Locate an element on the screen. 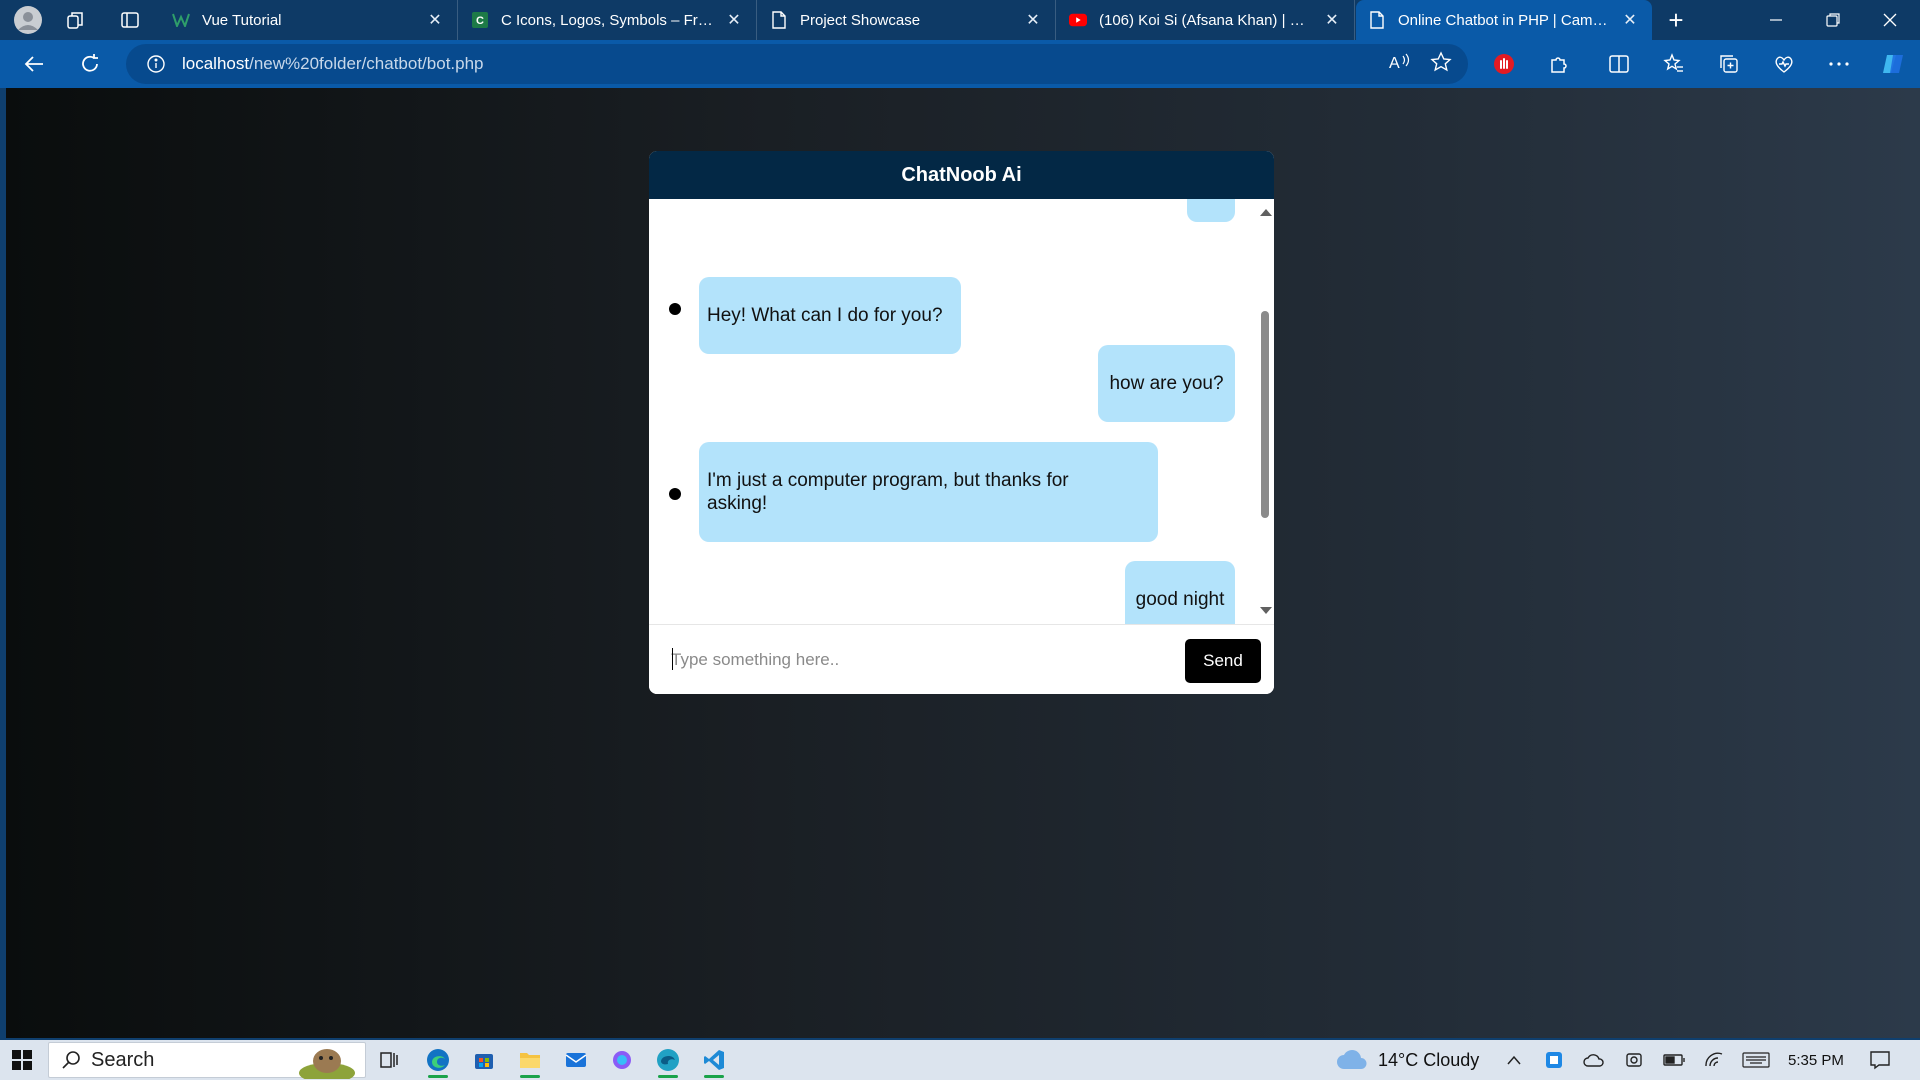 The width and height of the screenshot is (1920, 1080). chat-input-bar: Send is located at coordinates (961, 659).